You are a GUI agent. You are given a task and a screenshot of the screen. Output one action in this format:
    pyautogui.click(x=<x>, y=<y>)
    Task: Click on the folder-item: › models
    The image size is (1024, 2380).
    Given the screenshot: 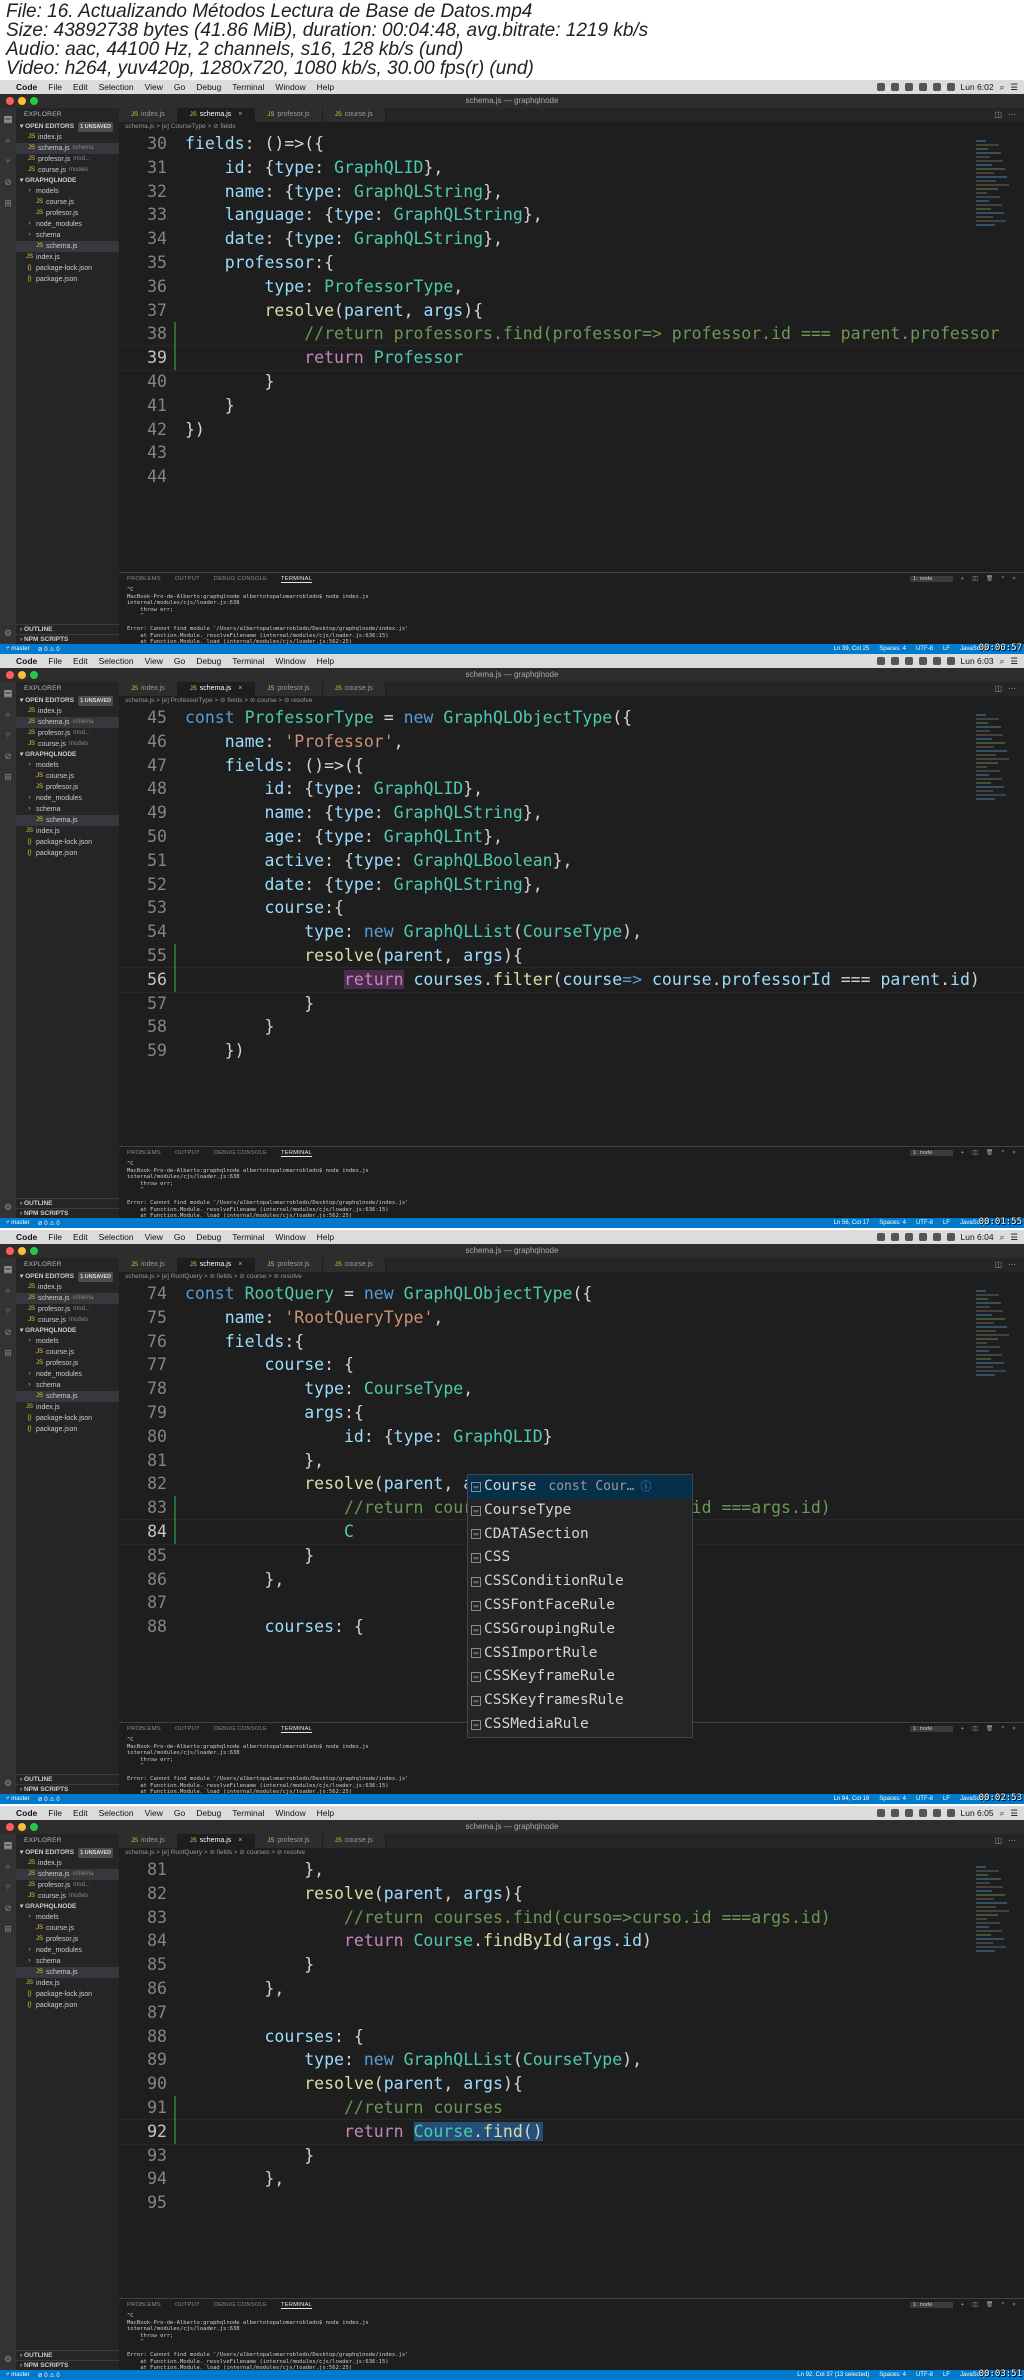 What is the action you would take?
    pyautogui.click(x=67, y=191)
    